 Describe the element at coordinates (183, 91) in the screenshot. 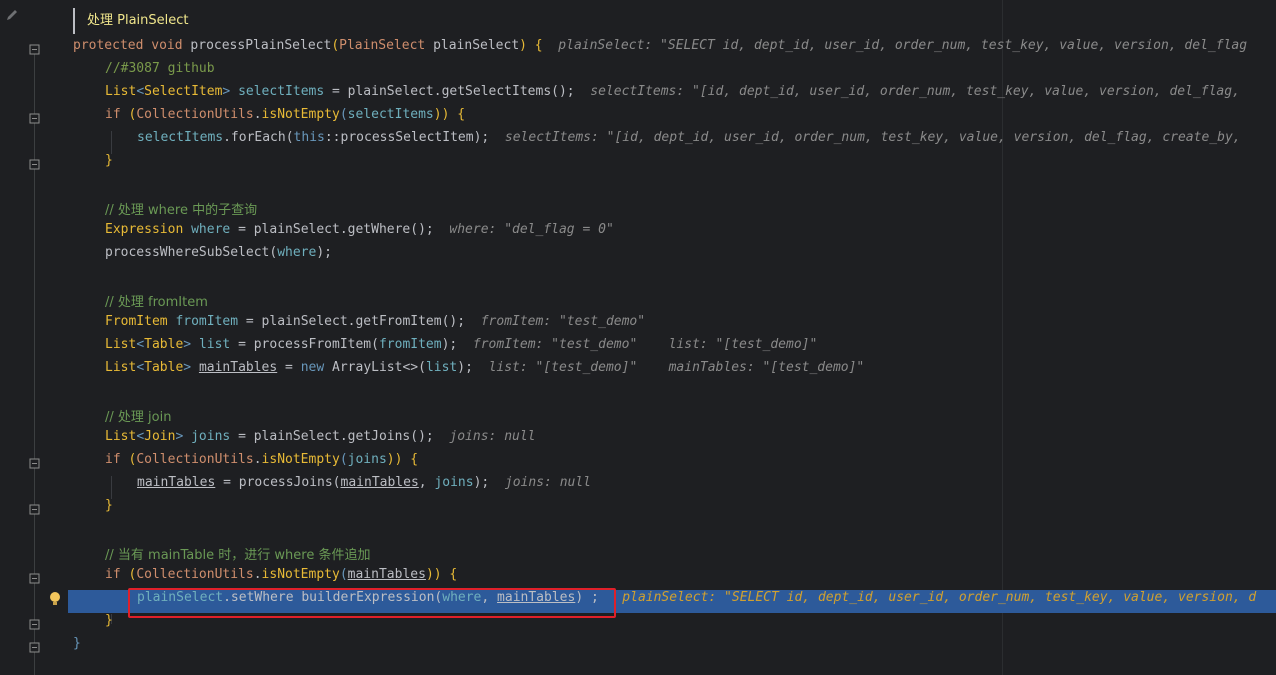

I see `type-name: SelectItem` at that location.